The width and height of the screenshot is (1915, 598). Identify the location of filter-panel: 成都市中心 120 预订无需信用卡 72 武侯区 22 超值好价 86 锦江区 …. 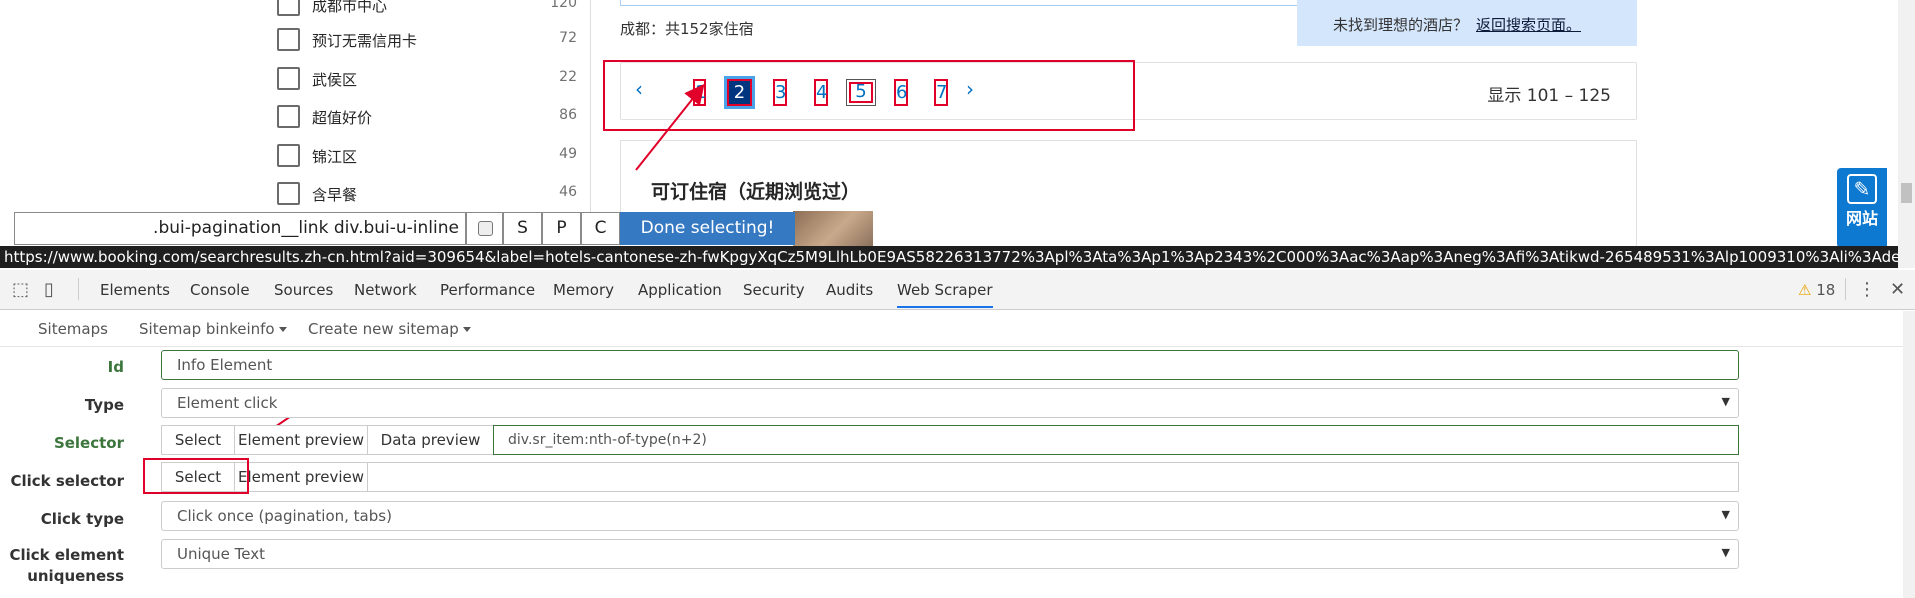
(427, 107).